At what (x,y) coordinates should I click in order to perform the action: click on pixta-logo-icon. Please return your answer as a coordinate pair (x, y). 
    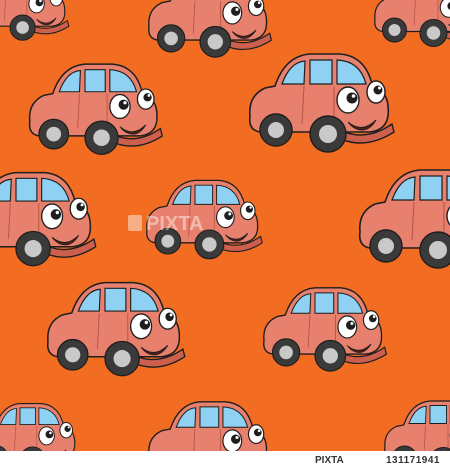
    Looking at the image, I should click on (135, 223).